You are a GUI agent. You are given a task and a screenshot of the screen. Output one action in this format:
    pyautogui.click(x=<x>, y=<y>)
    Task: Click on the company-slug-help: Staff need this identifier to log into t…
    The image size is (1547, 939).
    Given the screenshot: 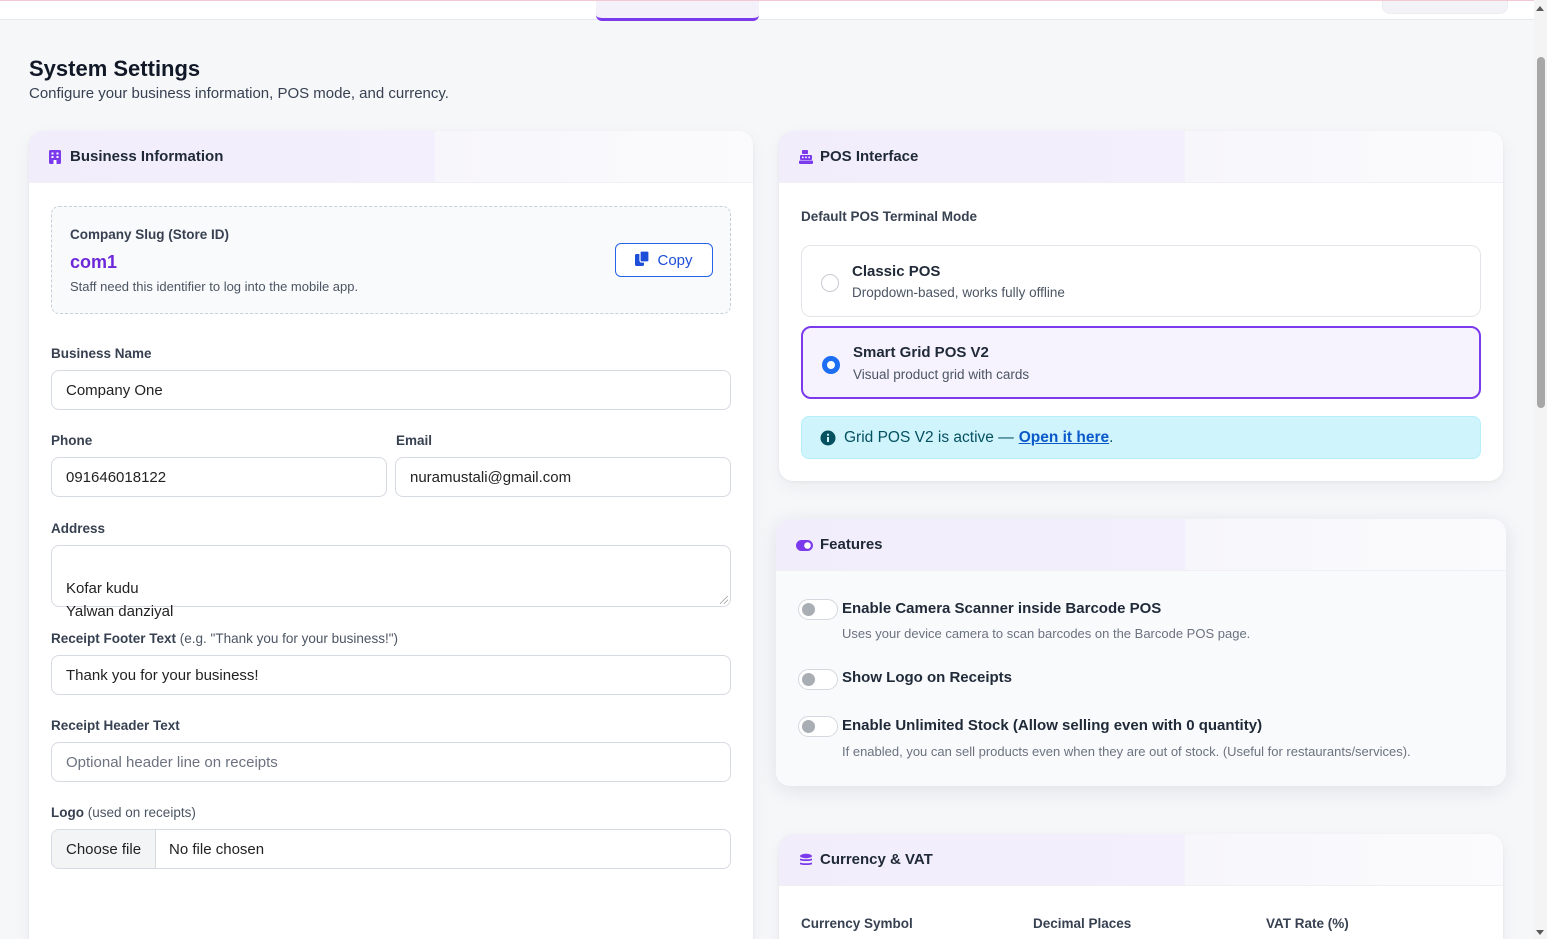 What is the action you would take?
    pyautogui.click(x=214, y=286)
    